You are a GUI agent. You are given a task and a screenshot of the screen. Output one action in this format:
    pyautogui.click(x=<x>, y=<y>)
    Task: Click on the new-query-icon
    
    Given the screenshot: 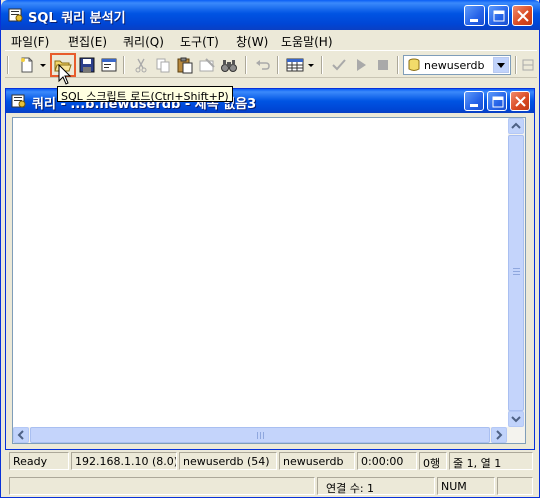 What is the action you would take?
    pyautogui.click(x=27, y=65)
    